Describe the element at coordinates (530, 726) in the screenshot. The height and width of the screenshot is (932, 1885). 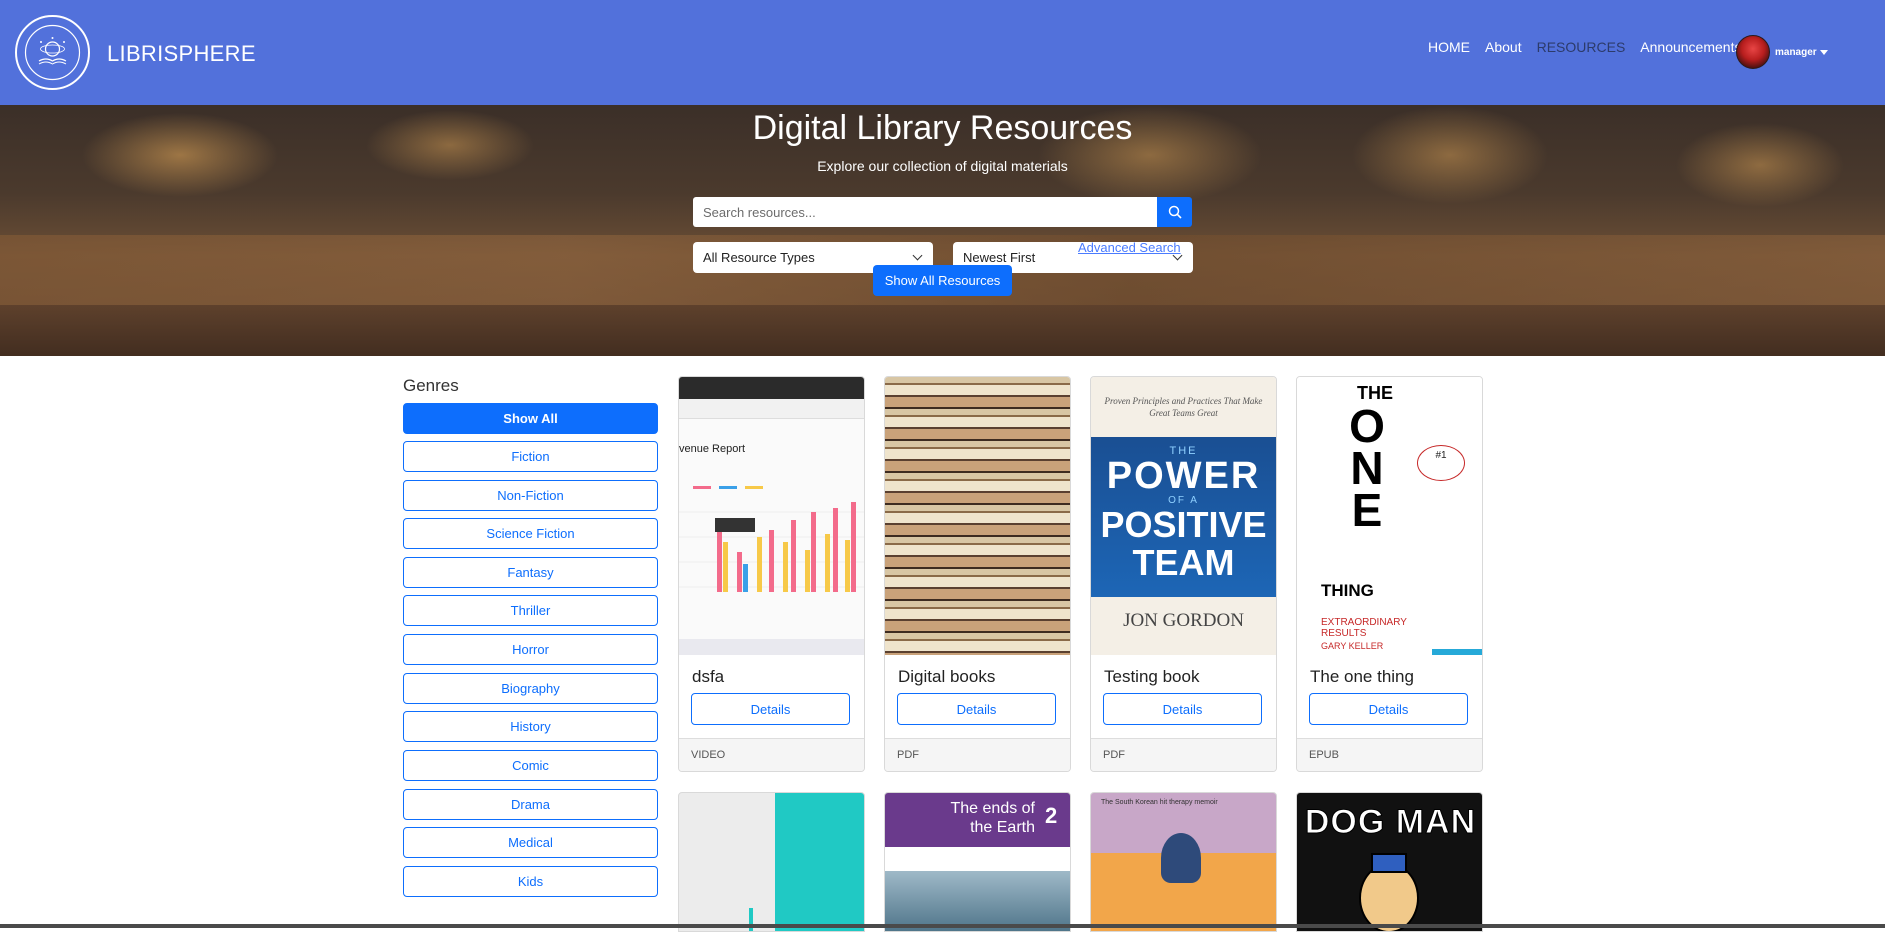
I see `genre-history: History` at that location.